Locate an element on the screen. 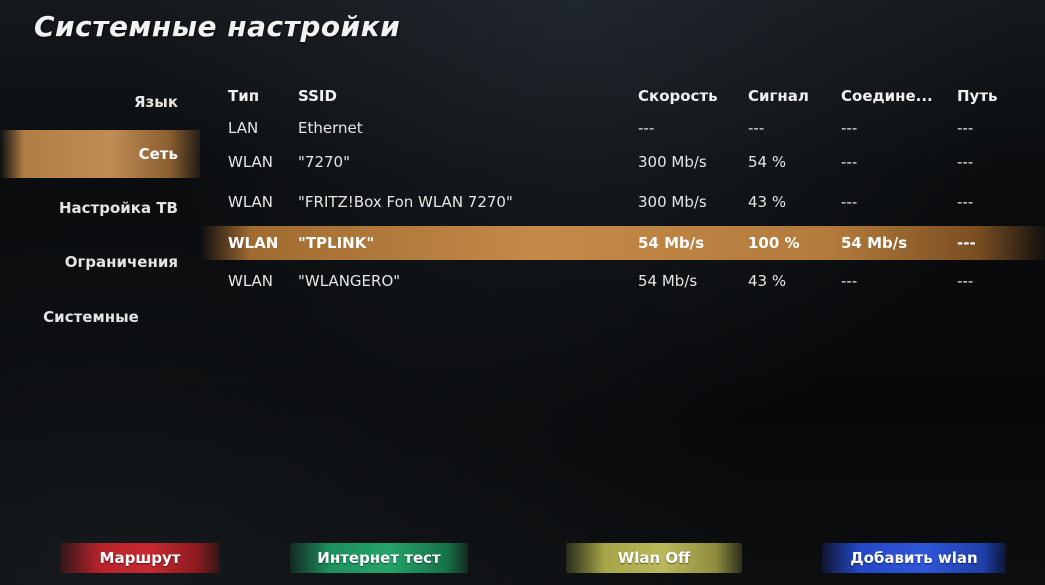 The height and width of the screenshot is (585, 1045). table-row: WLAN "WLANGERO" 54 Mb/s 43 % --- --- is located at coordinates (622, 281).